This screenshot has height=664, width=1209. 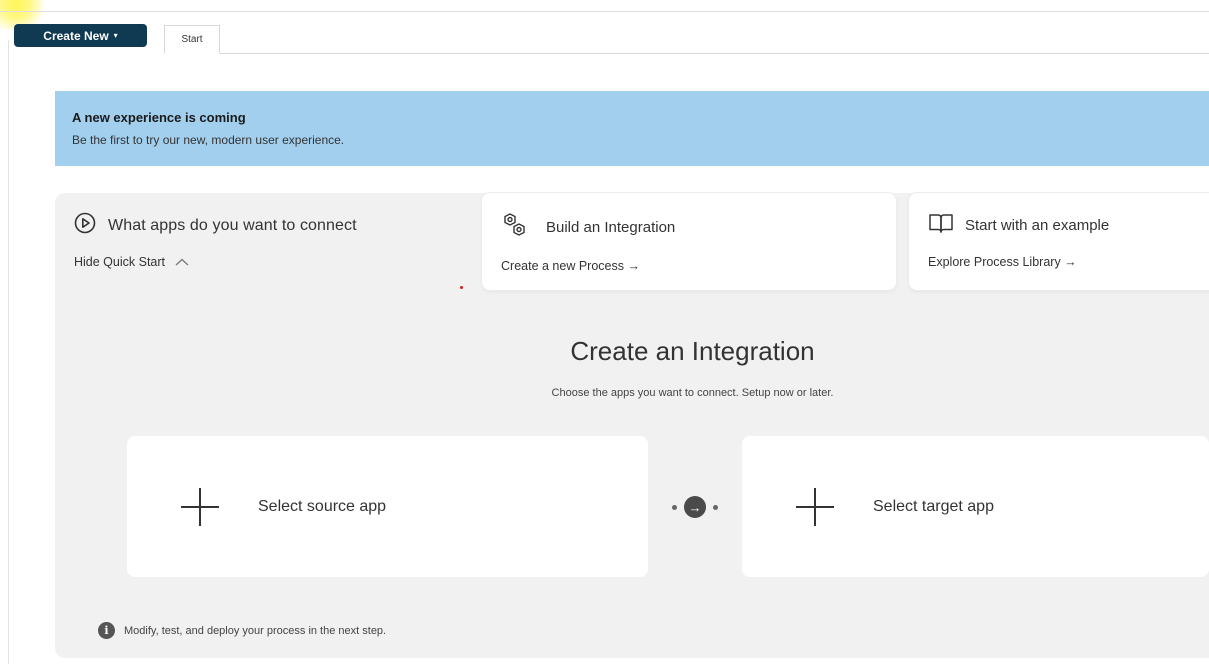 I want to click on connector-dot-left, so click(x=674, y=507).